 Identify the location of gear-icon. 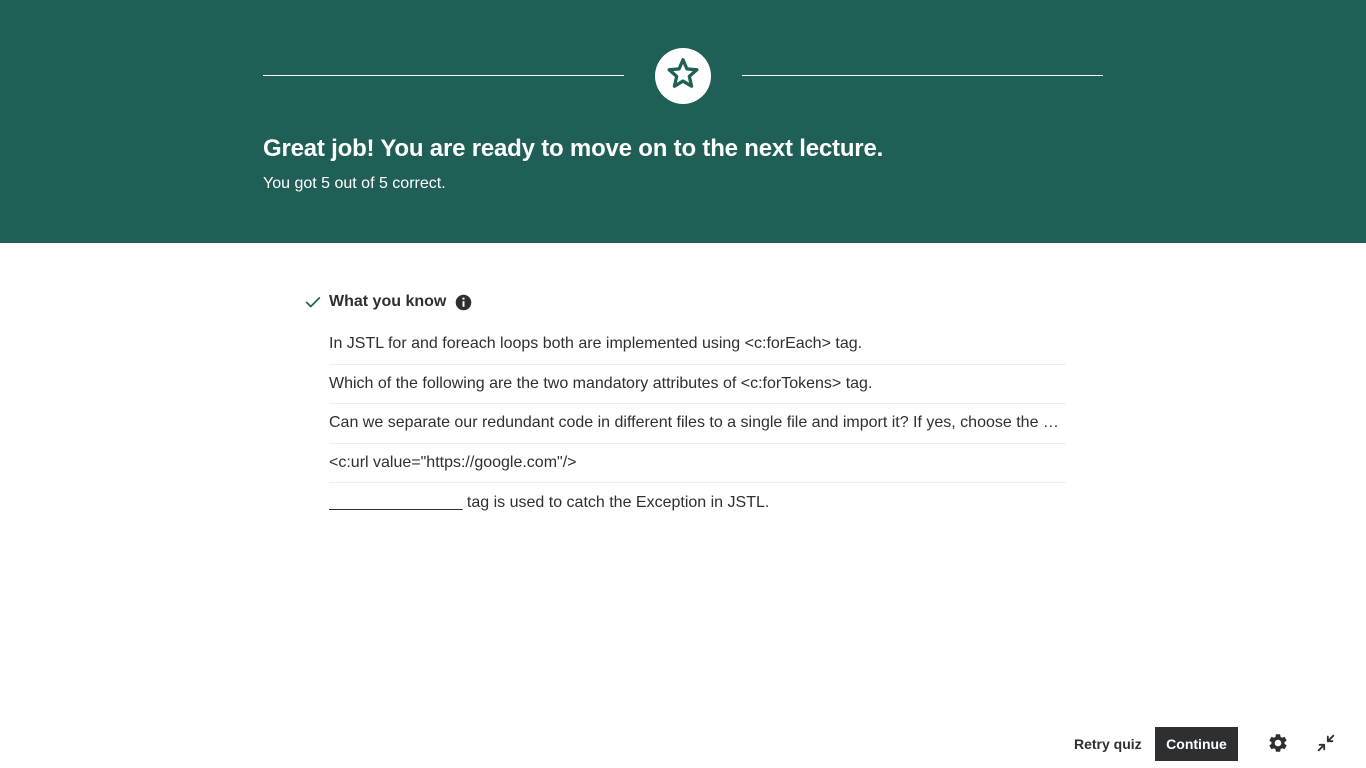
(1278, 744).